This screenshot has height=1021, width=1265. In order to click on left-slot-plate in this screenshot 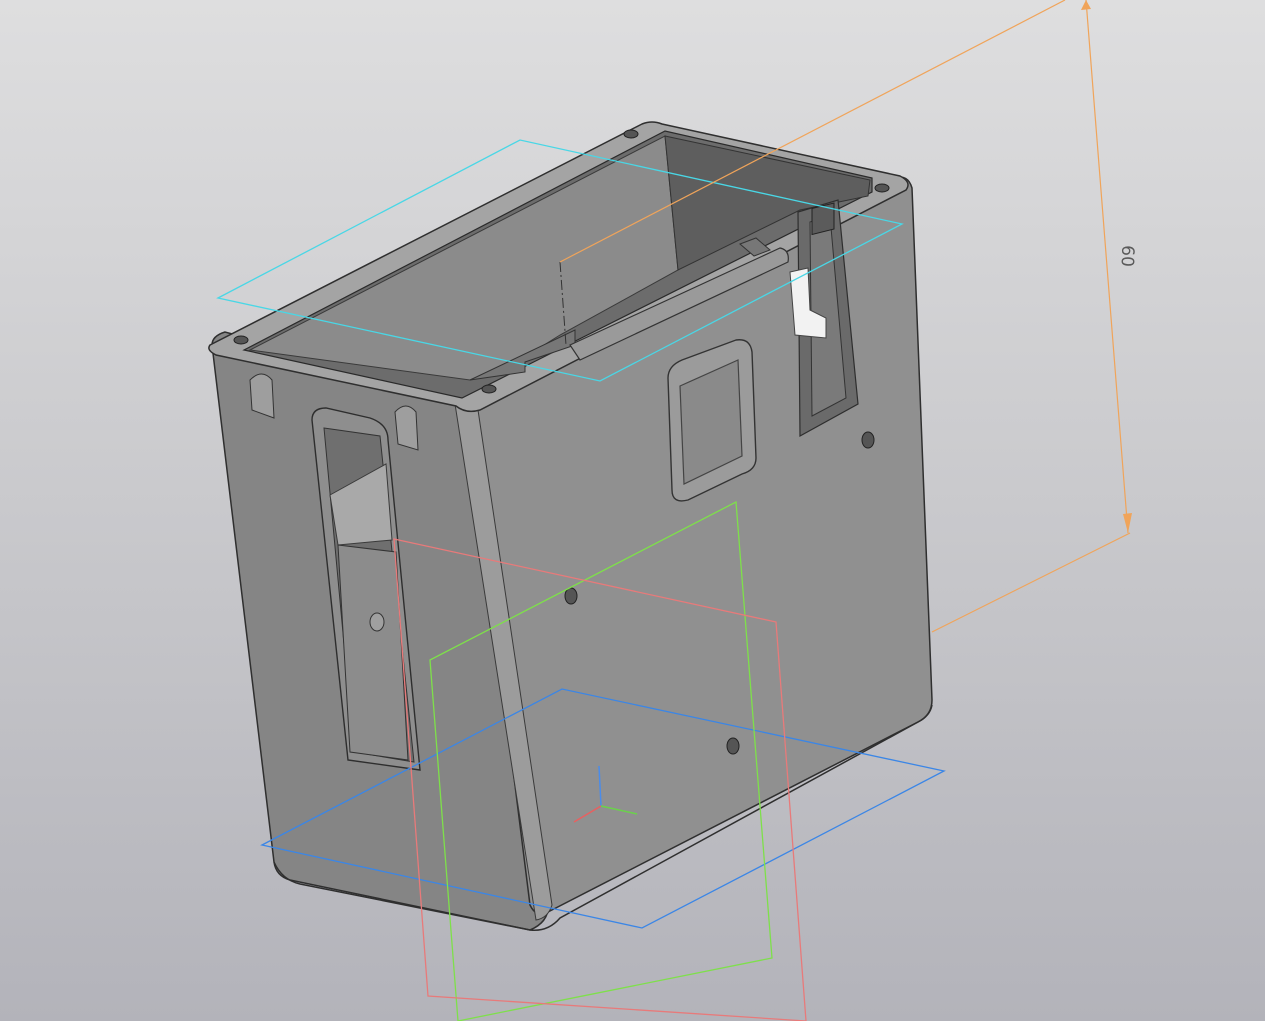, I will do `click(373, 652)`.